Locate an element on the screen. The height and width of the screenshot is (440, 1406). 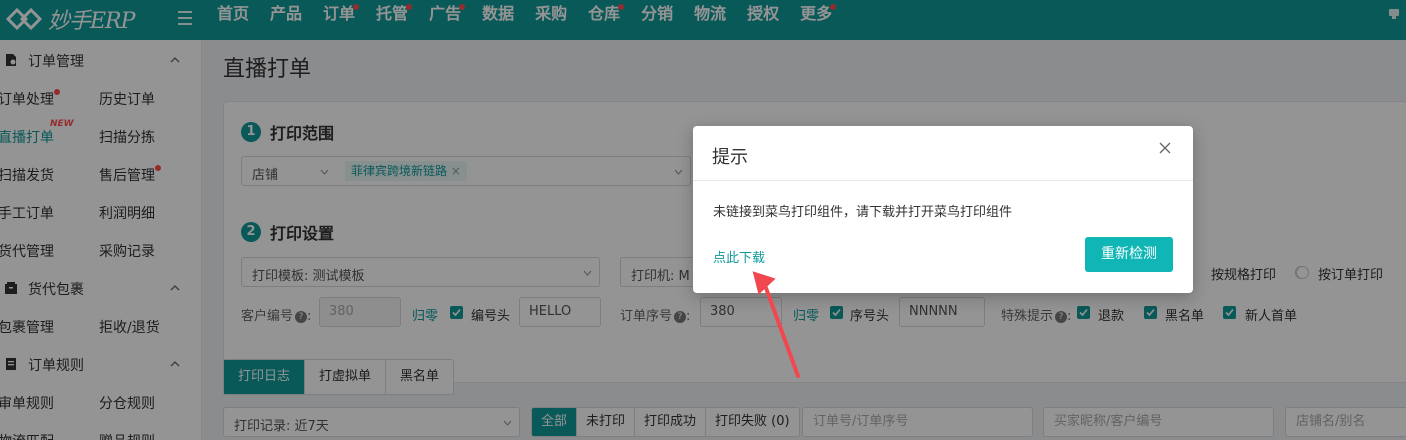
annotation-arrow-icon is located at coordinates (776, 324).